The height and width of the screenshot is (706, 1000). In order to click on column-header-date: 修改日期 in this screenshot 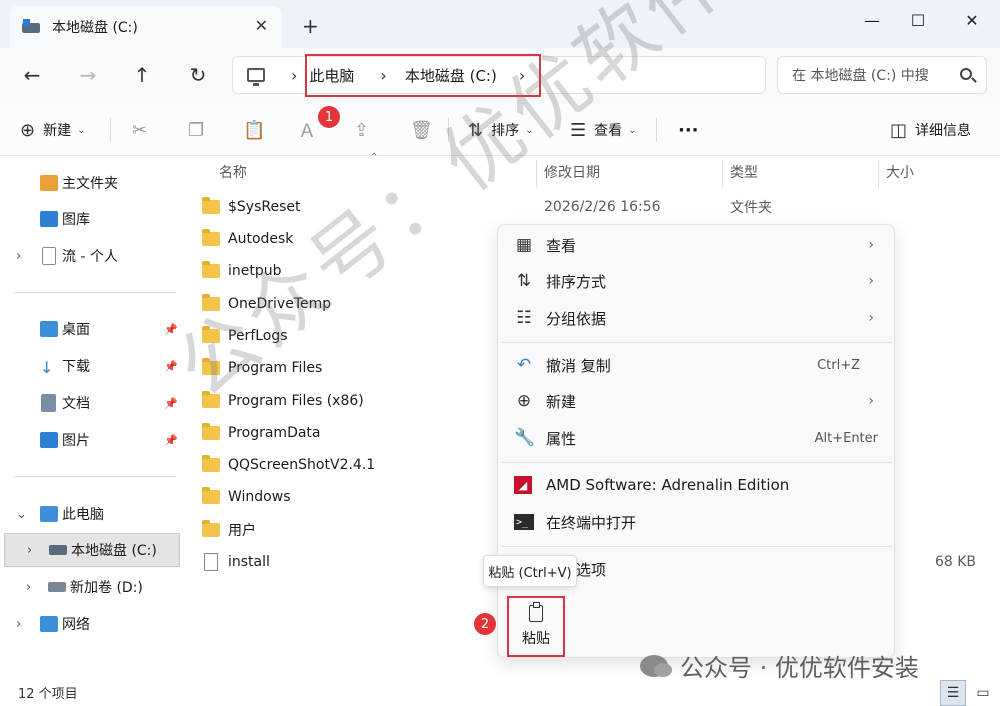, I will do `click(572, 172)`.